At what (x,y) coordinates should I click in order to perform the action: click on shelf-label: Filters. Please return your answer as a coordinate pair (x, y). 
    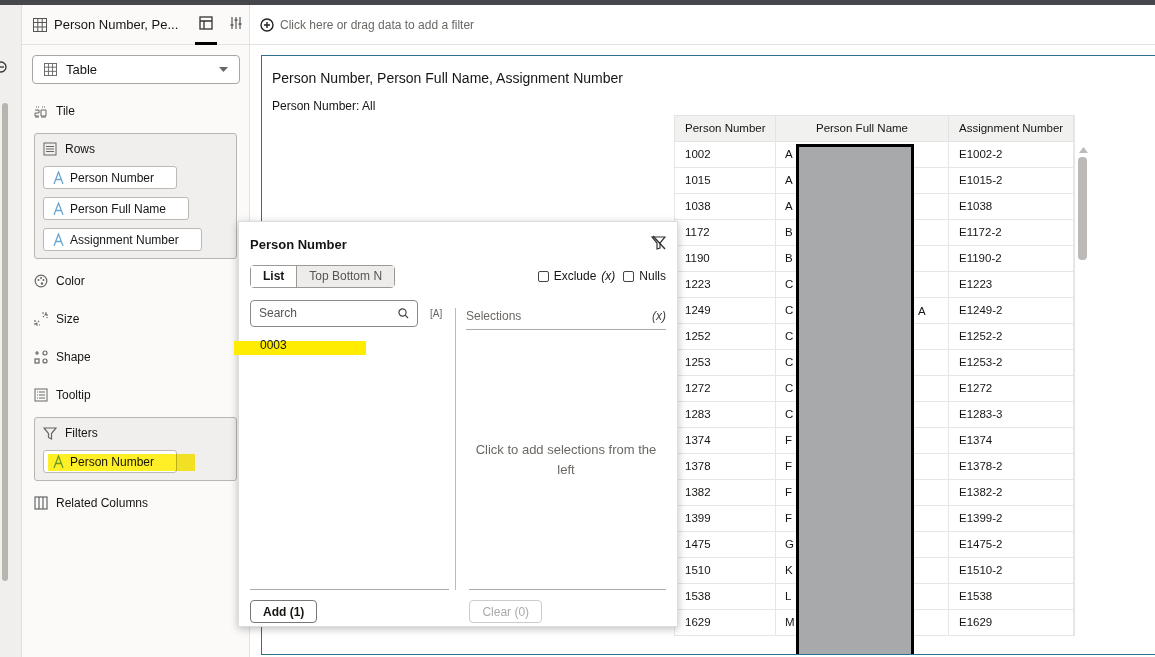
    Looking at the image, I should click on (81, 433).